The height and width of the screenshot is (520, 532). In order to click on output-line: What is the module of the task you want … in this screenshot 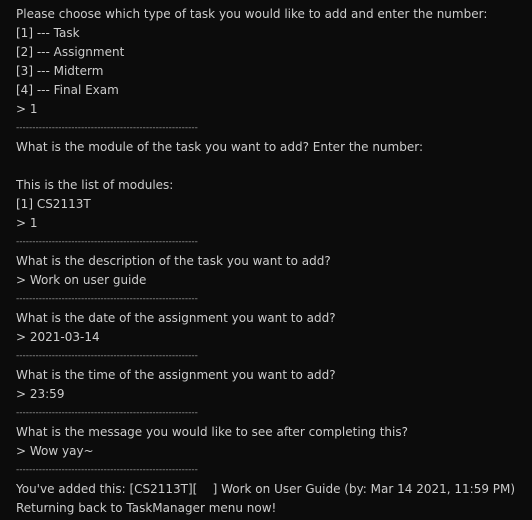, I will do `click(219, 147)`.